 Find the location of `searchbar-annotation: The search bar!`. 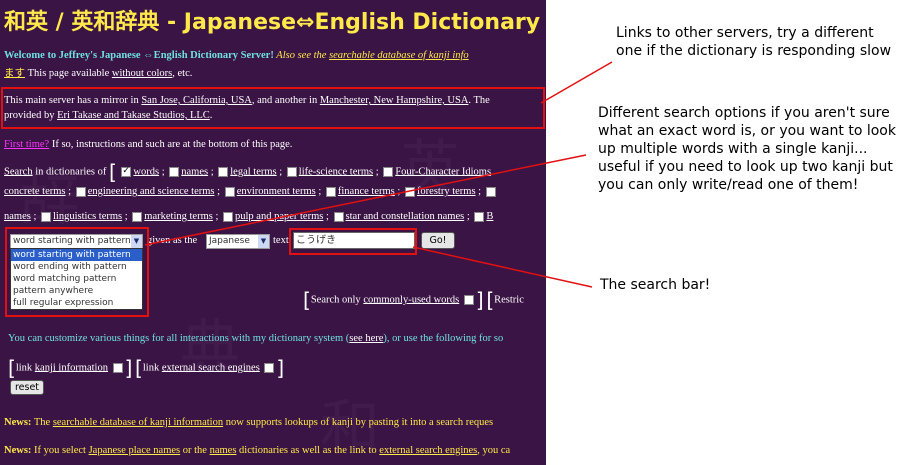

searchbar-annotation: The search bar! is located at coordinates (655, 285).